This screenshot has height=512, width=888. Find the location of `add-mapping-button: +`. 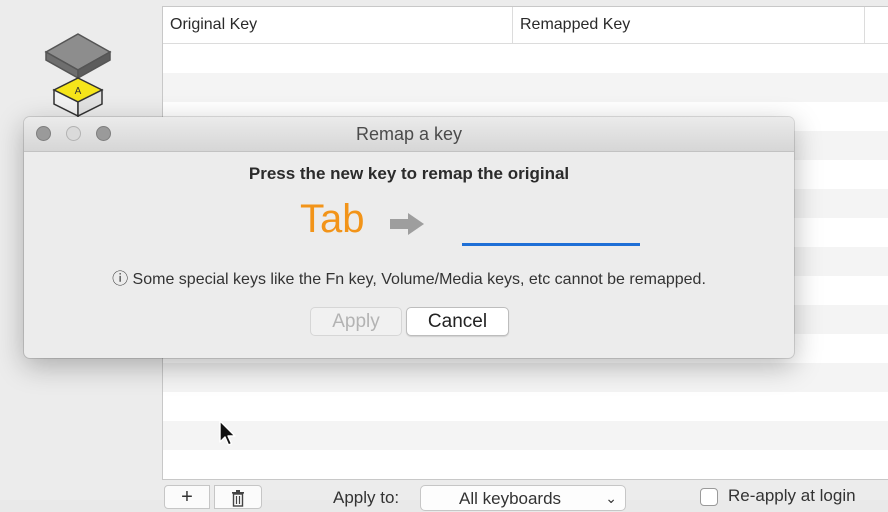

add-mapping-button: + is located at coordinates (187, 497).